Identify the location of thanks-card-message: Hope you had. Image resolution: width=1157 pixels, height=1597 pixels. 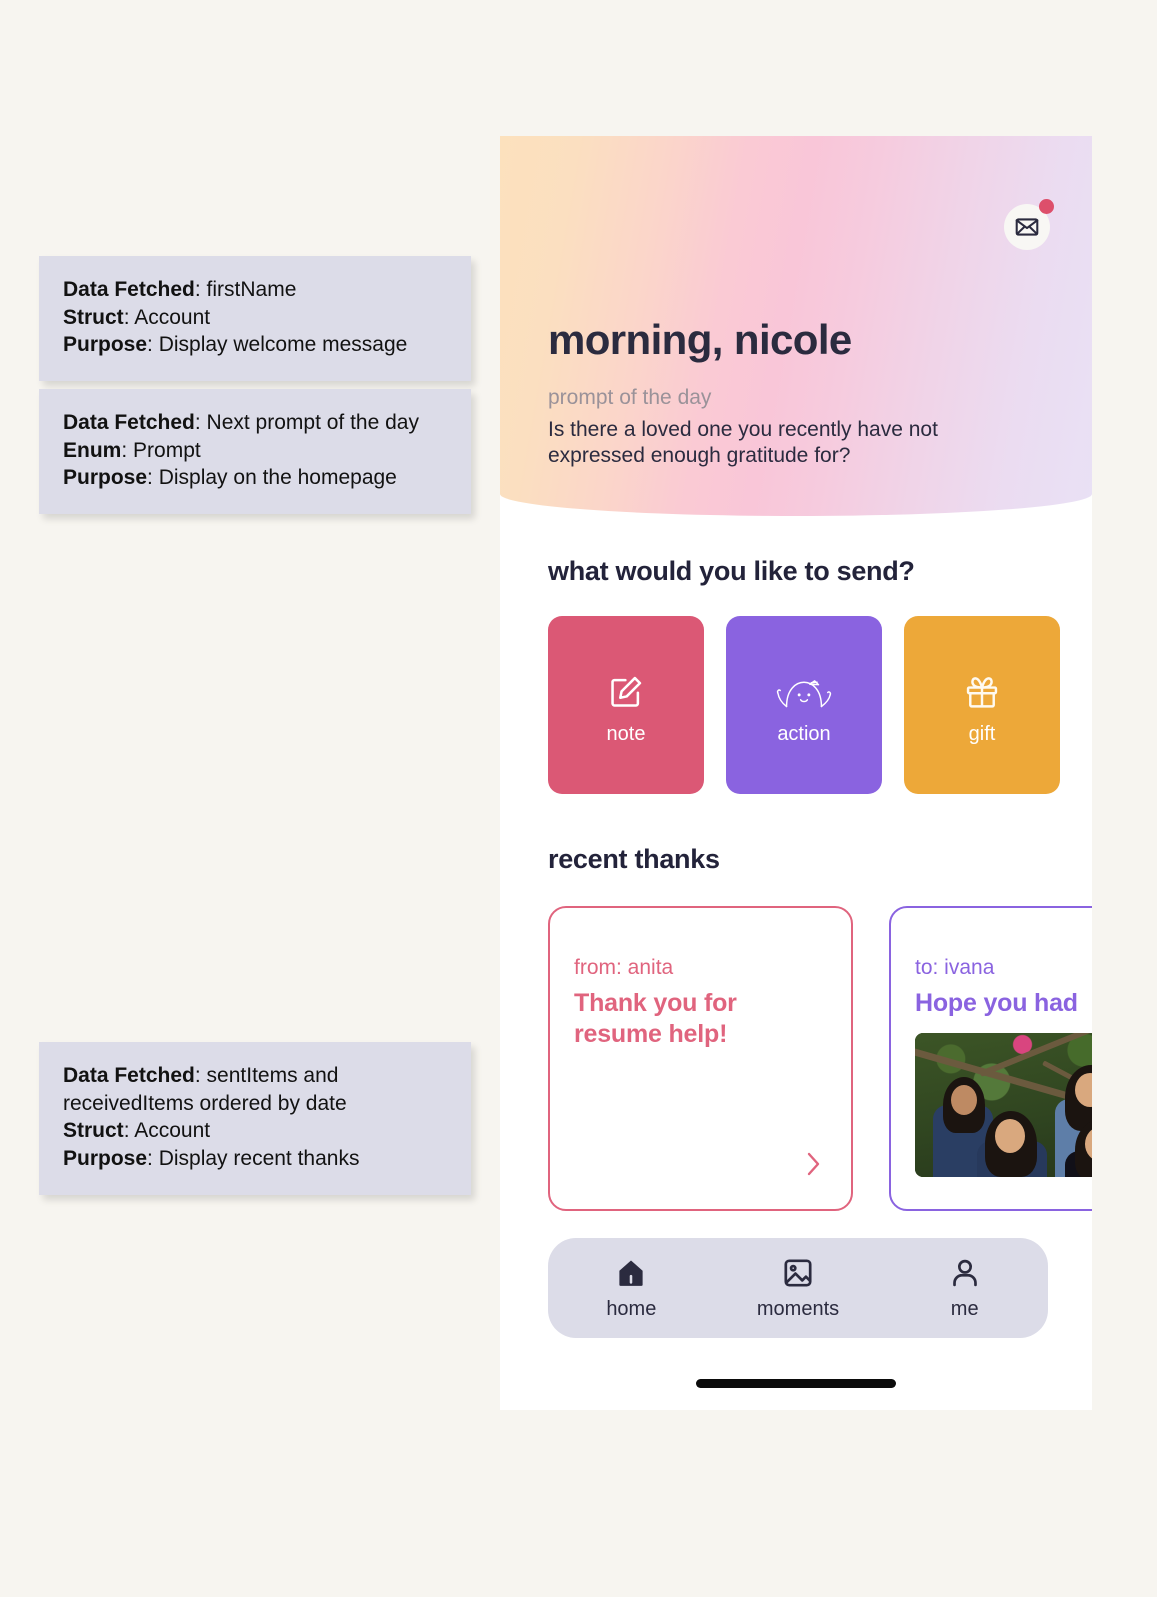
(996, 1003).